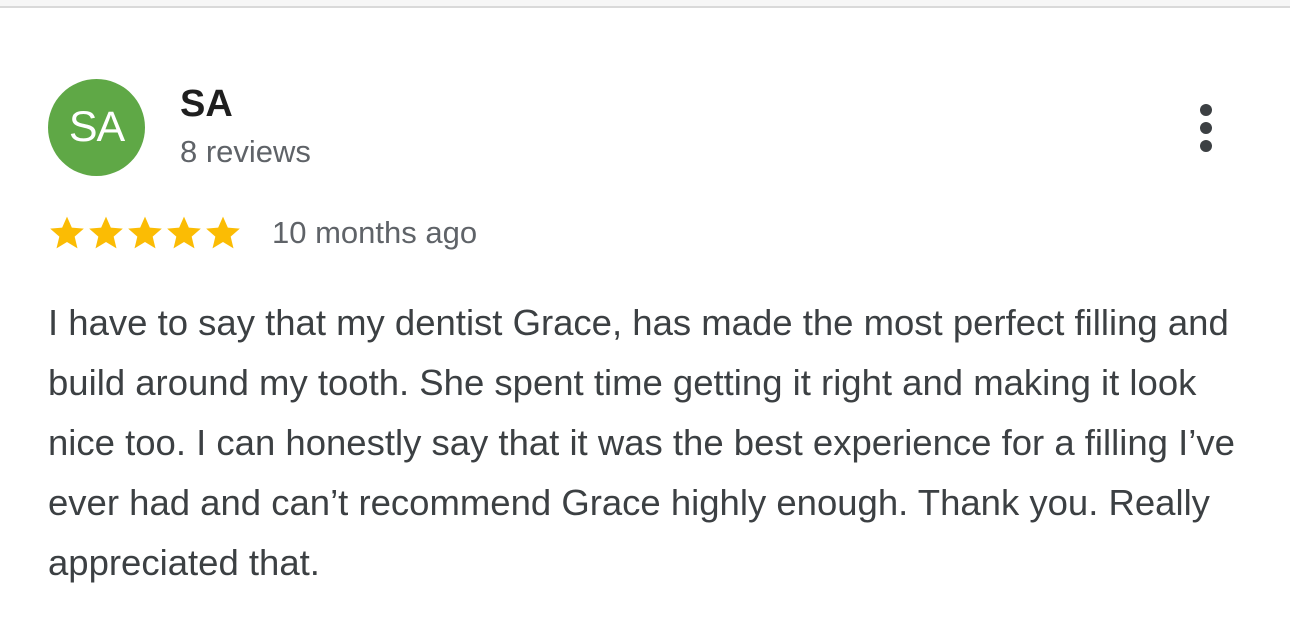 This screenshot has height=621, width=1290. What do you see at coordinates (245, 152) in the screenshot?
I see `reviewer-review-count: 8 reviews` at bounding box center [245, 152].